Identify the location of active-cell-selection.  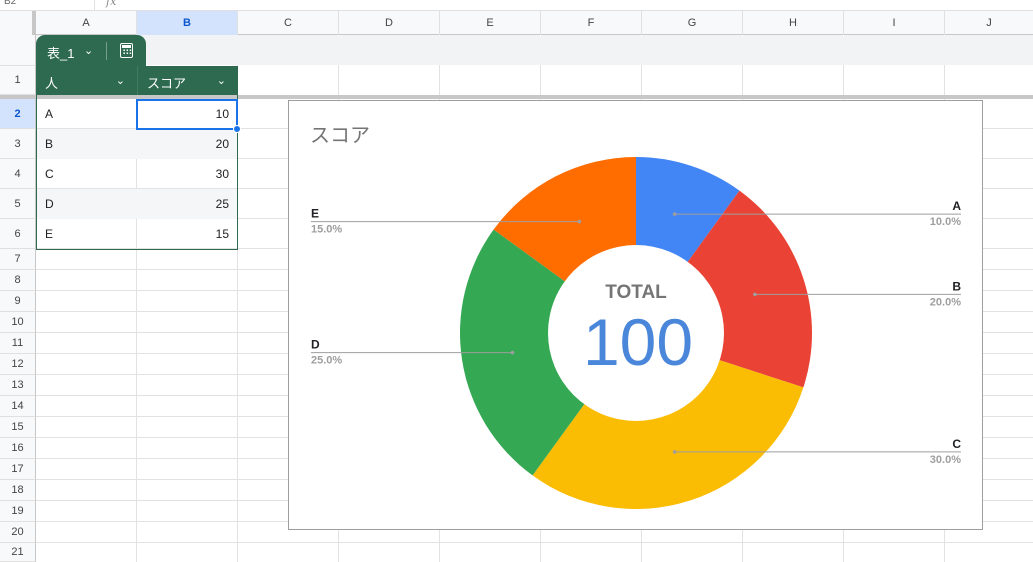
(187, 114).